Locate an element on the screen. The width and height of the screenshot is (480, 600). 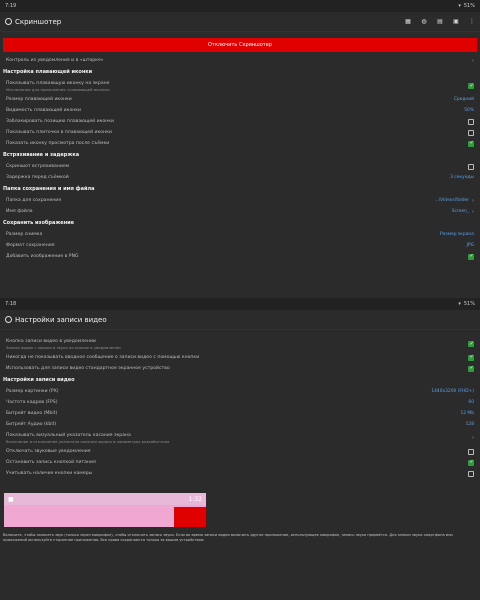
setting-label: Папка для сохранения is located at coordinates (34, 200).